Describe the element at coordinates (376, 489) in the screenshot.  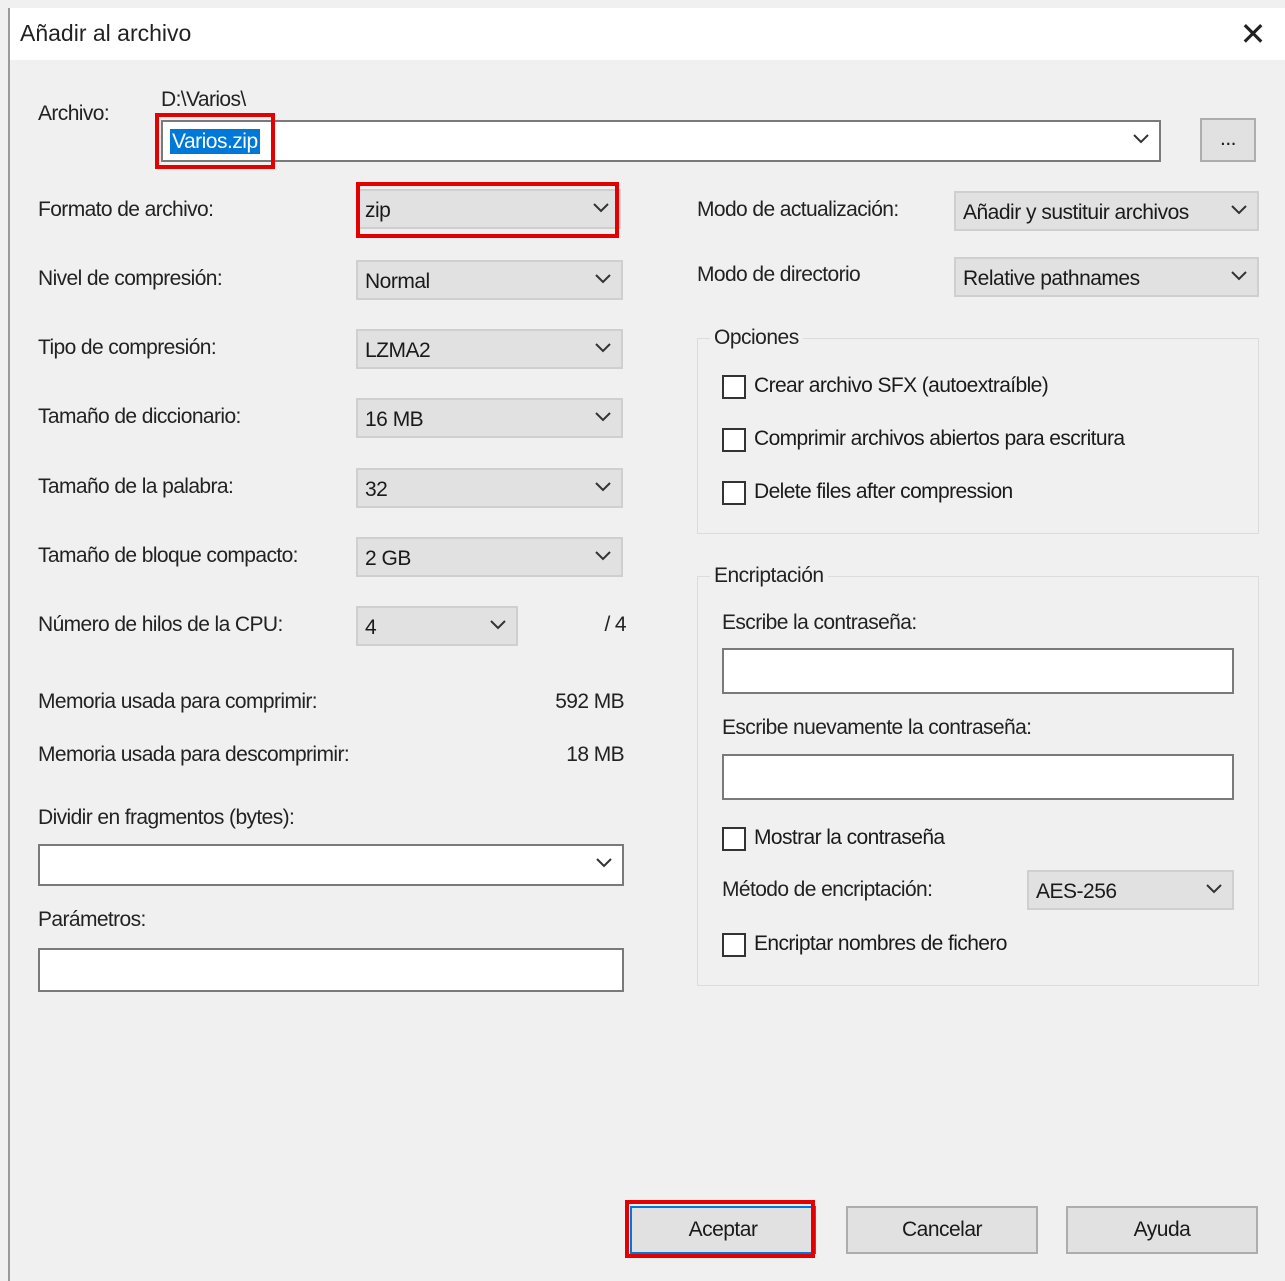
I see `word-value: 32` at that location.